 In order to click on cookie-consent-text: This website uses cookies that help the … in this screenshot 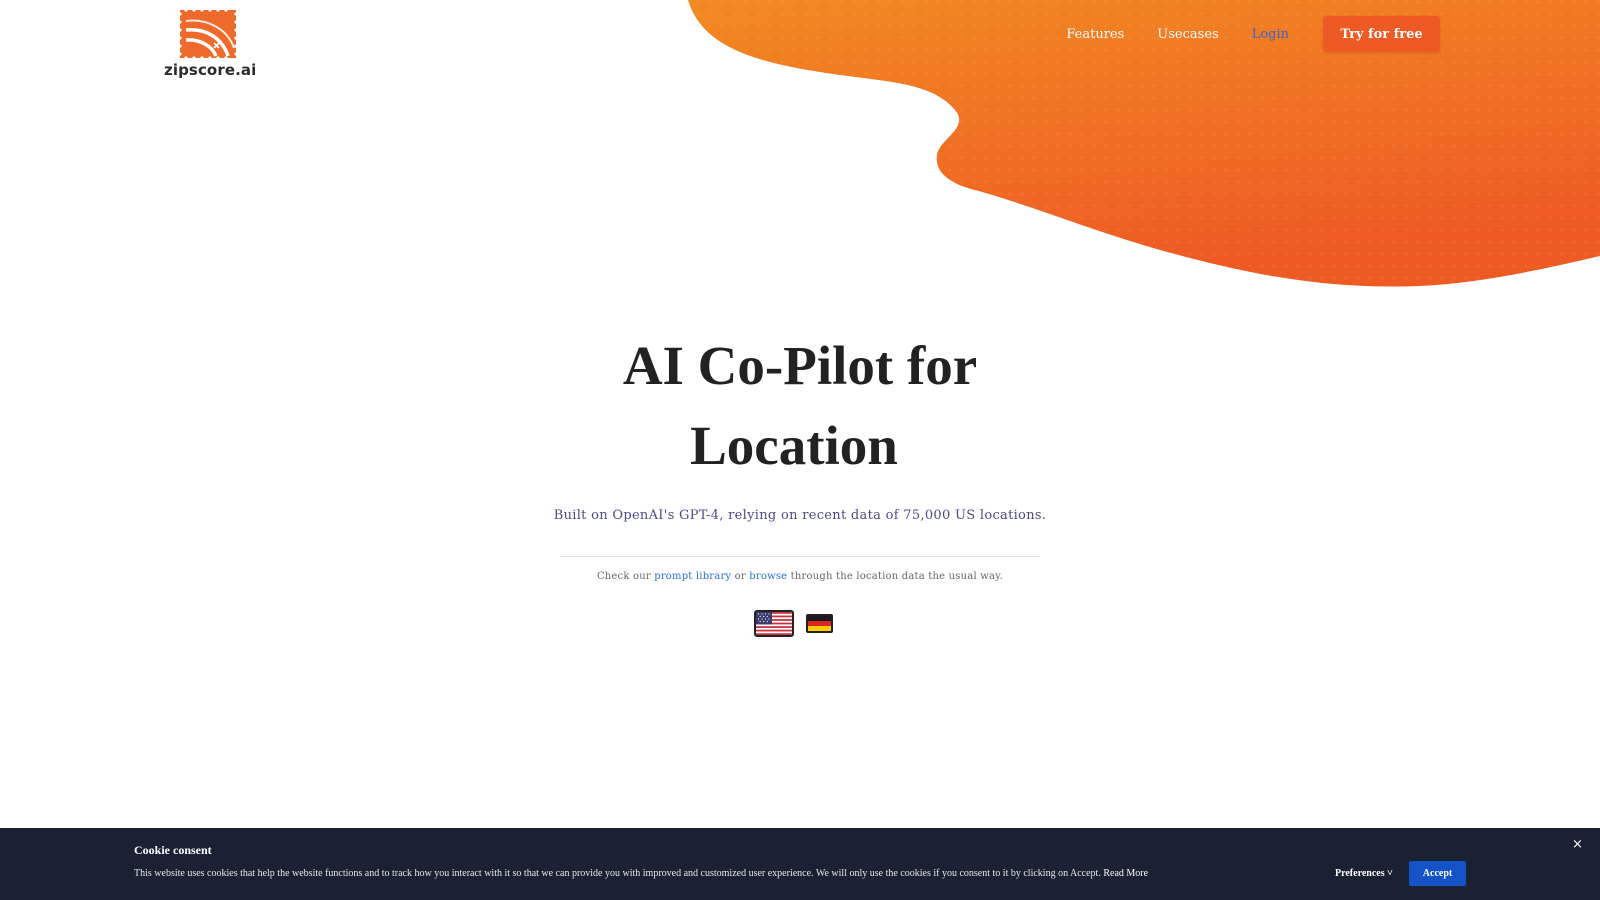, I will do `click(641, 873)`.